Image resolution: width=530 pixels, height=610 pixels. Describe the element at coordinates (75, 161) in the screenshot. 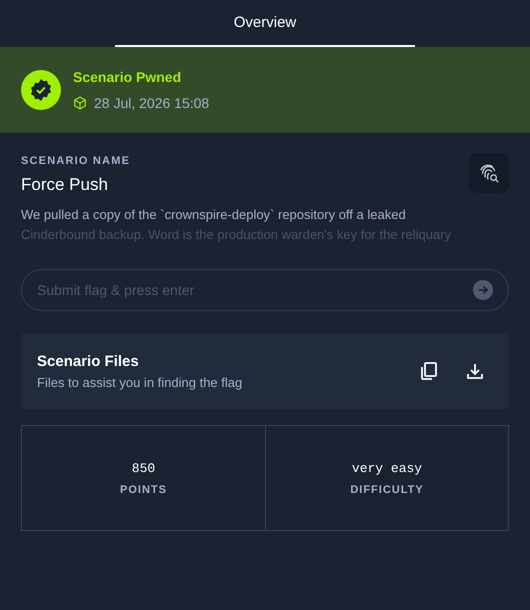

I see `section-label: SCENARIO NAME` at that location.